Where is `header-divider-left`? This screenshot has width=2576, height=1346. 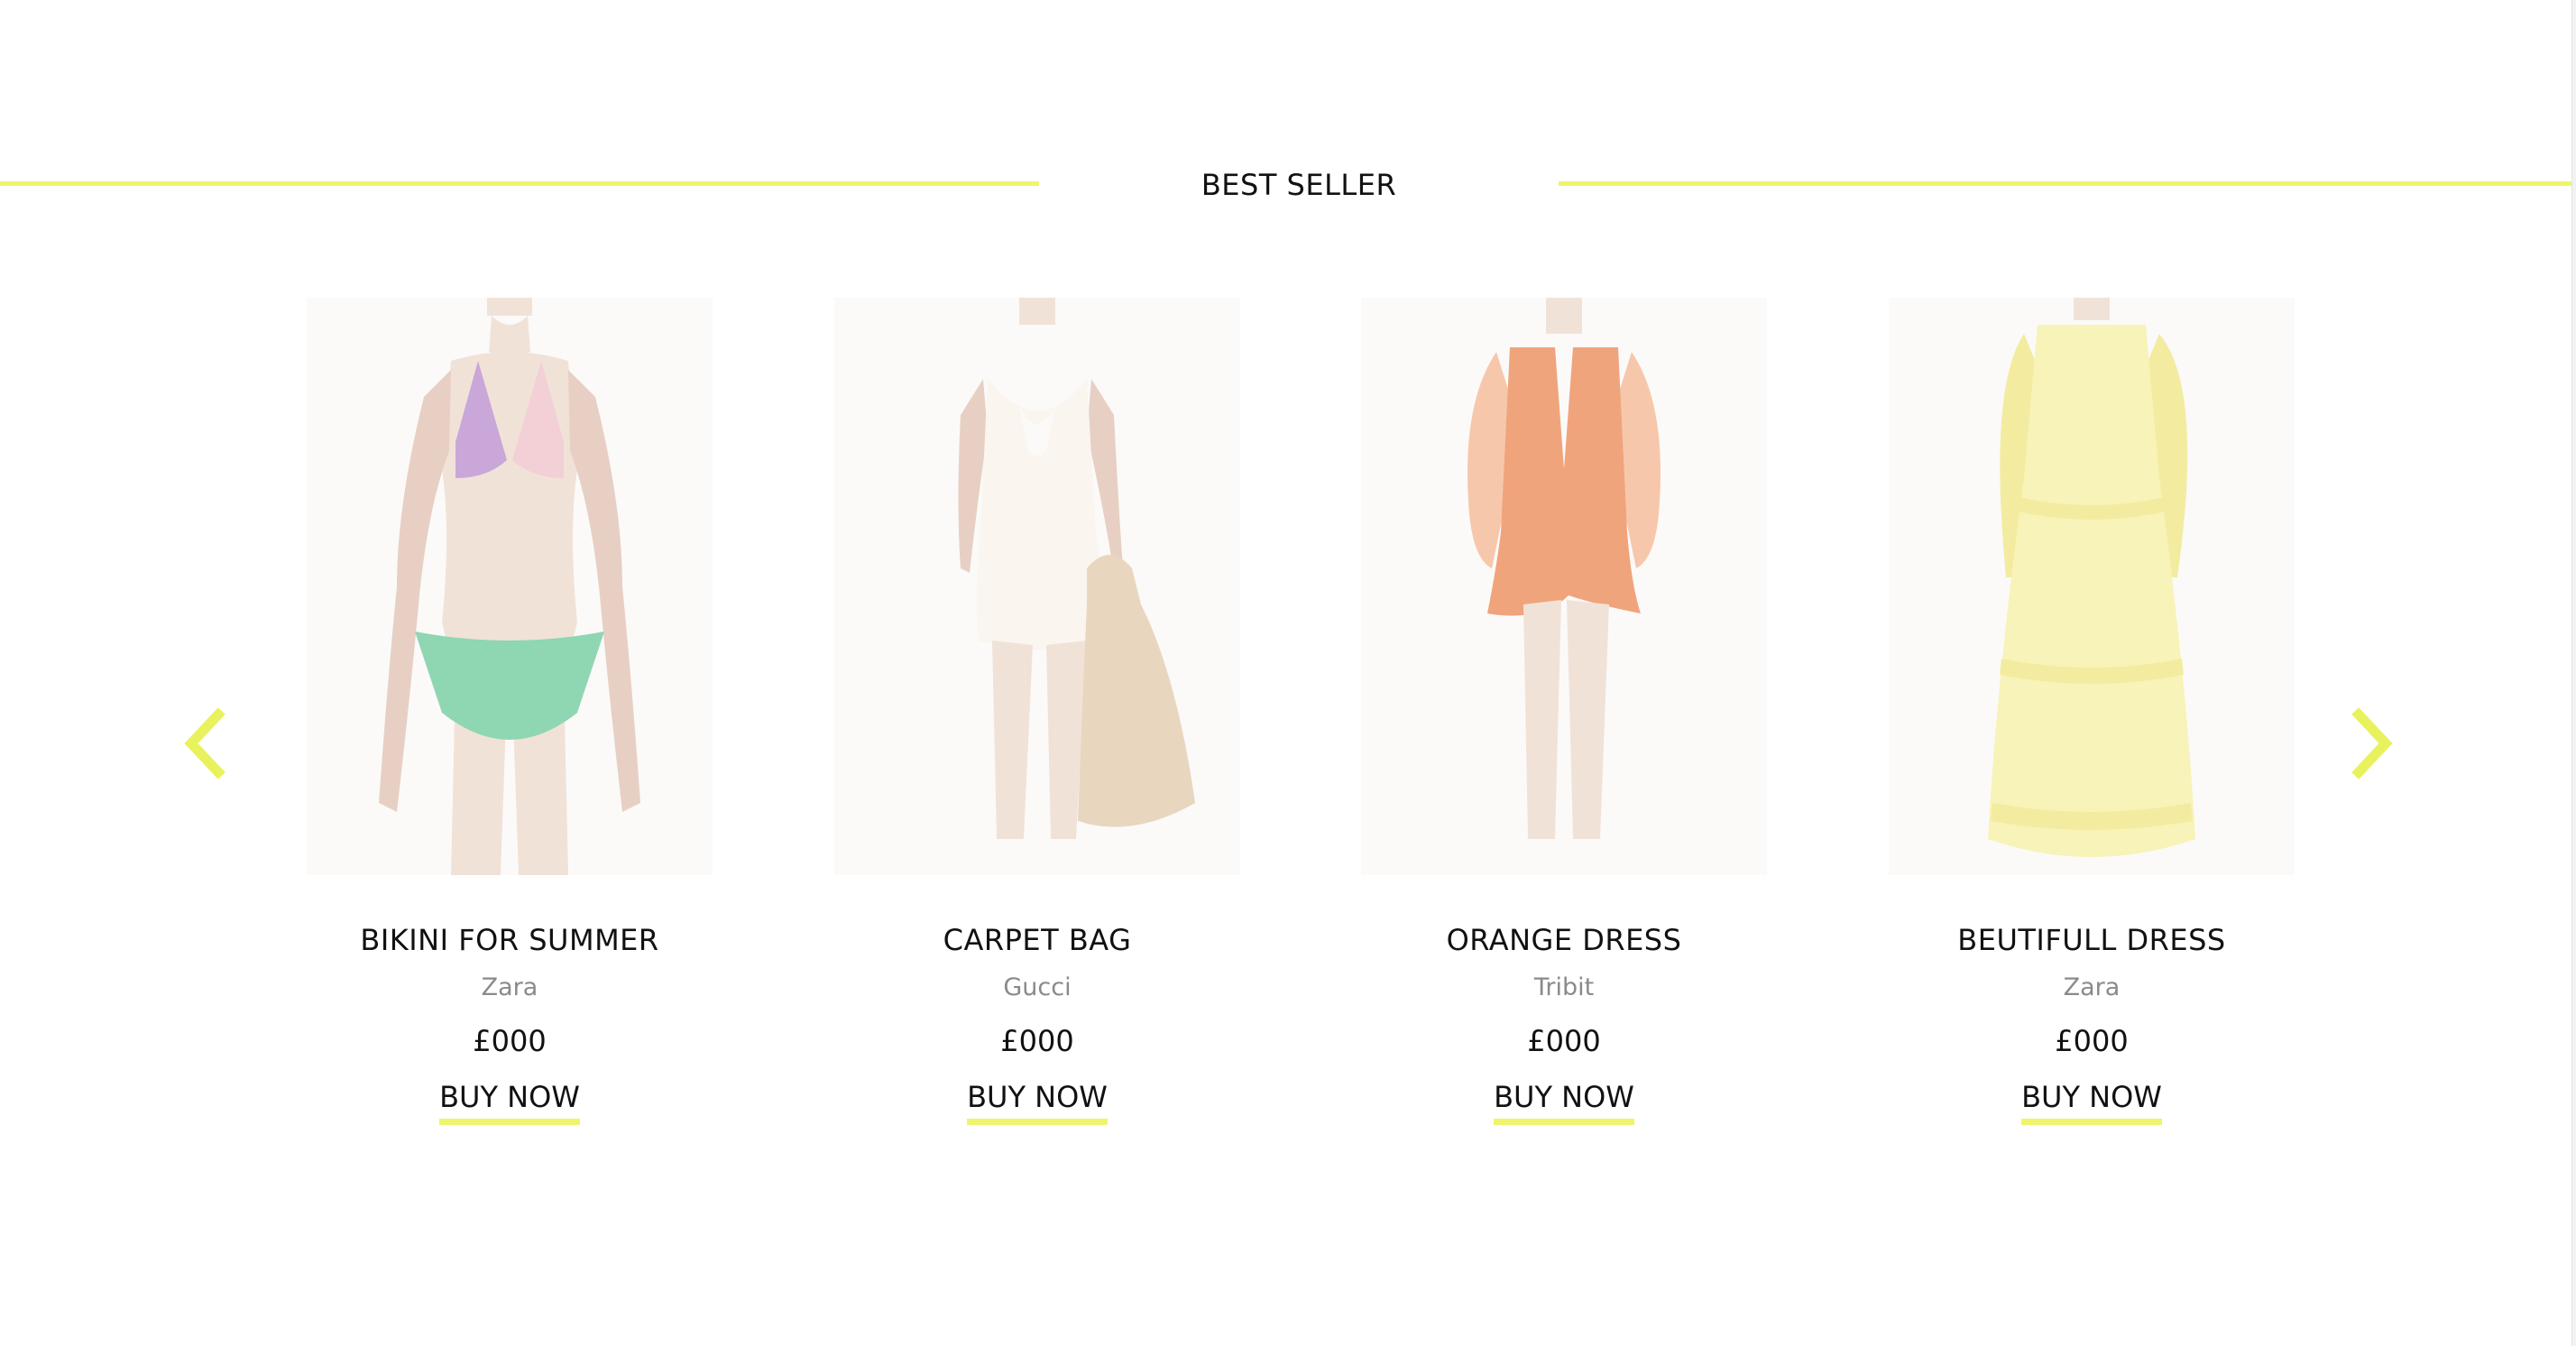
header-divider-left is located at coordinates (519, 183).